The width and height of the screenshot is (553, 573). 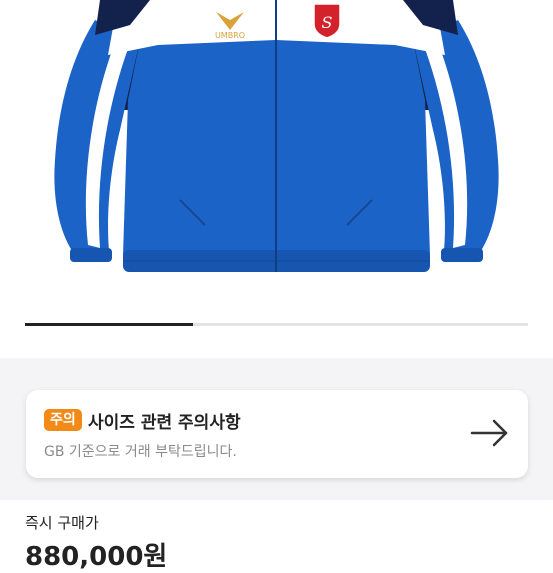 I want to click on price-label: 즉시 구매가, so click(x=62, y=523).